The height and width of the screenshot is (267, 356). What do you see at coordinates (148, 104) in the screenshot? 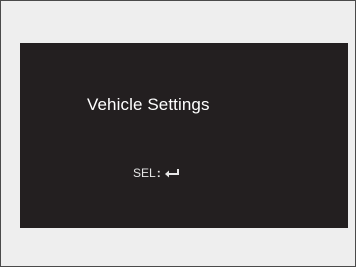
I see `screen-title: Vehicle Settings` at bounding box center [148, 104].